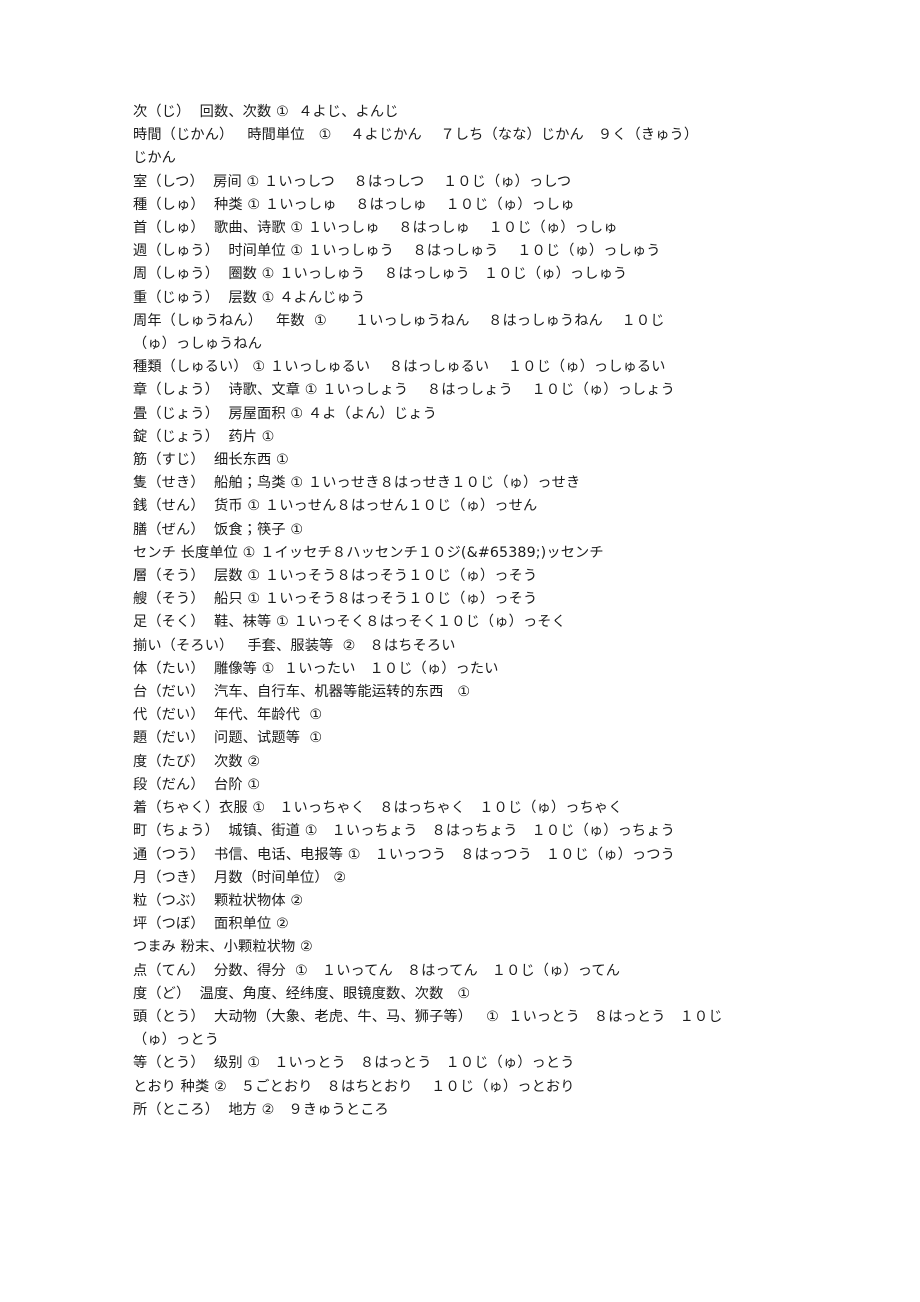 Image resolution: width=920 pixels, height=1302 pixels. What do you see at coordinates (211, 924) in the screenshot?
I see `text-line: 坪（つぼ） 面积单位 ②` at bounding box center [211, 924].